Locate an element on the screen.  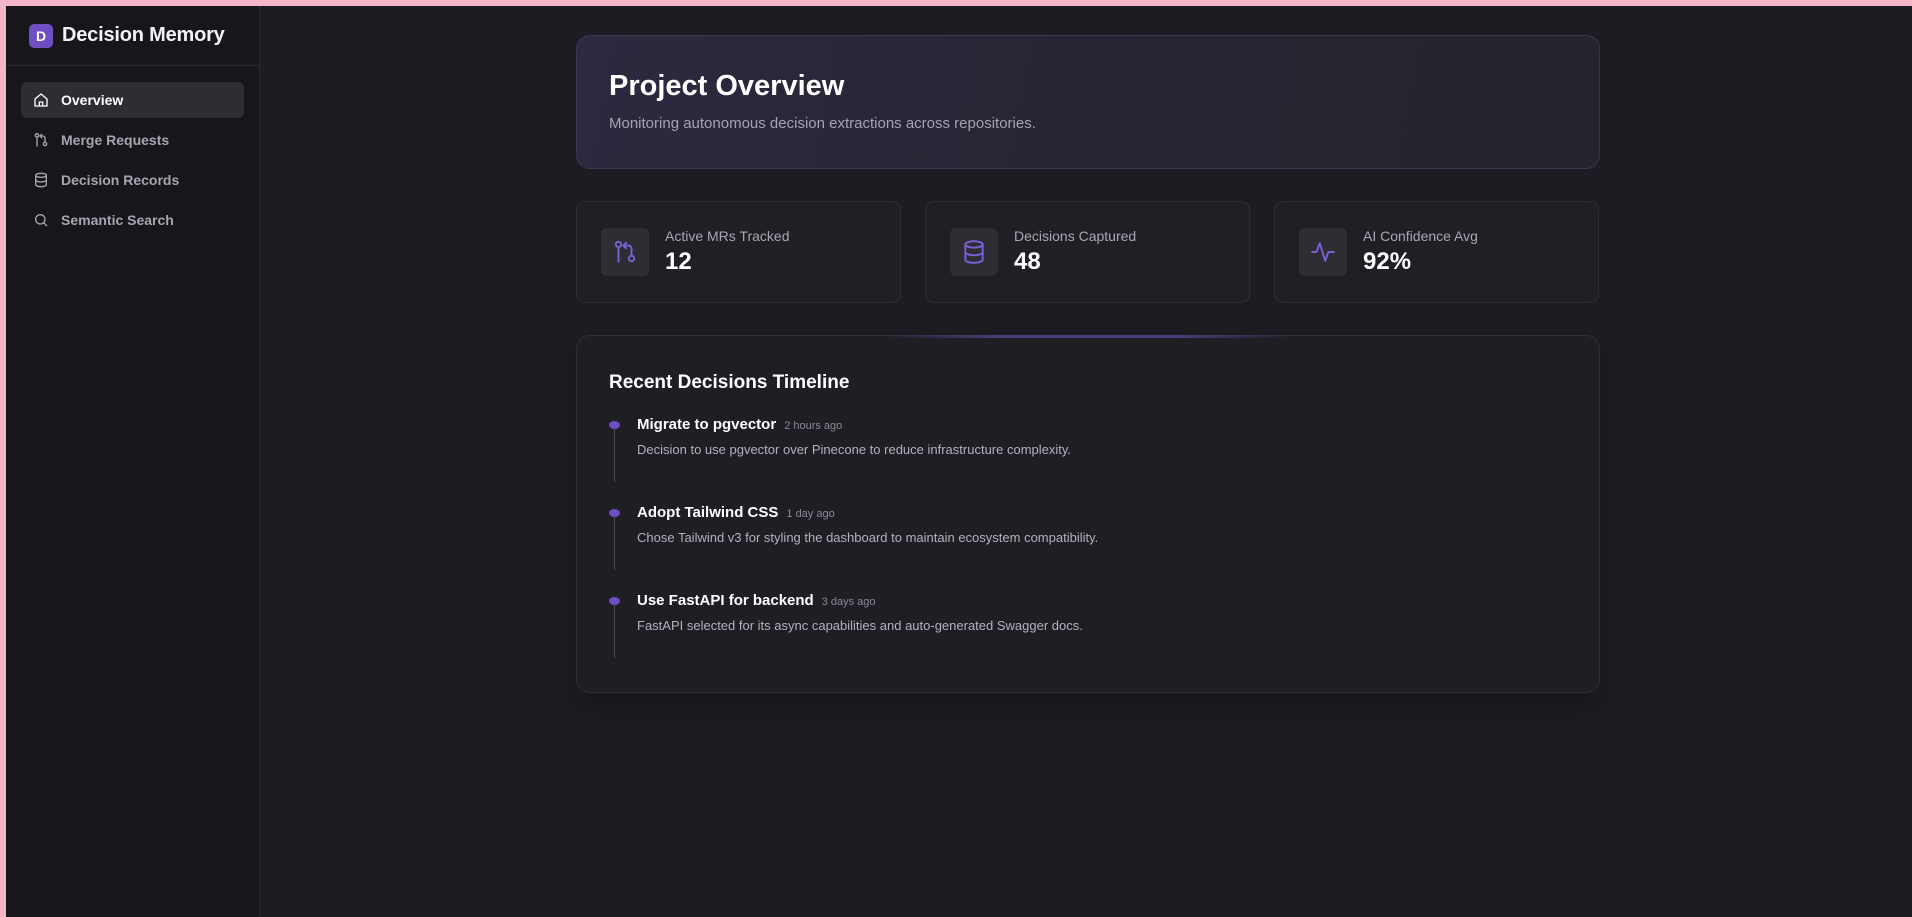
timeline-item-title: Migrate to pgvector is located at coordinates (707, 424).